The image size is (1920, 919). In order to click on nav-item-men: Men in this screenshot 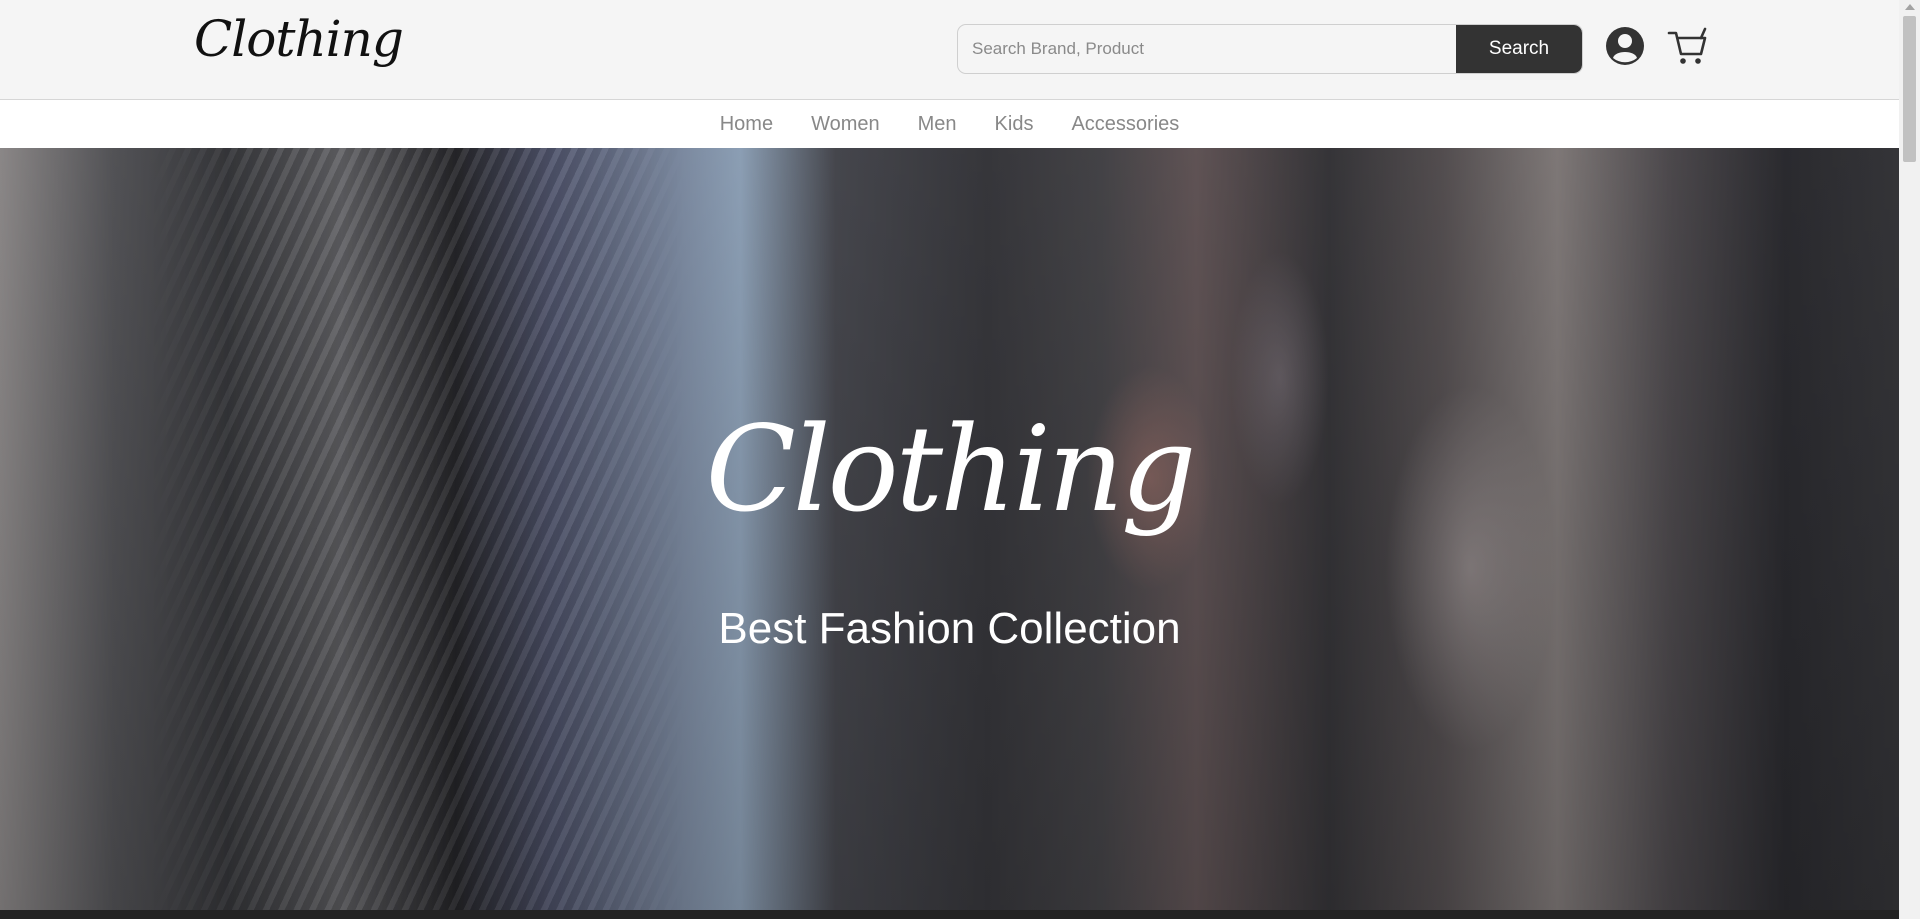, I will do `click(937, 124)`.